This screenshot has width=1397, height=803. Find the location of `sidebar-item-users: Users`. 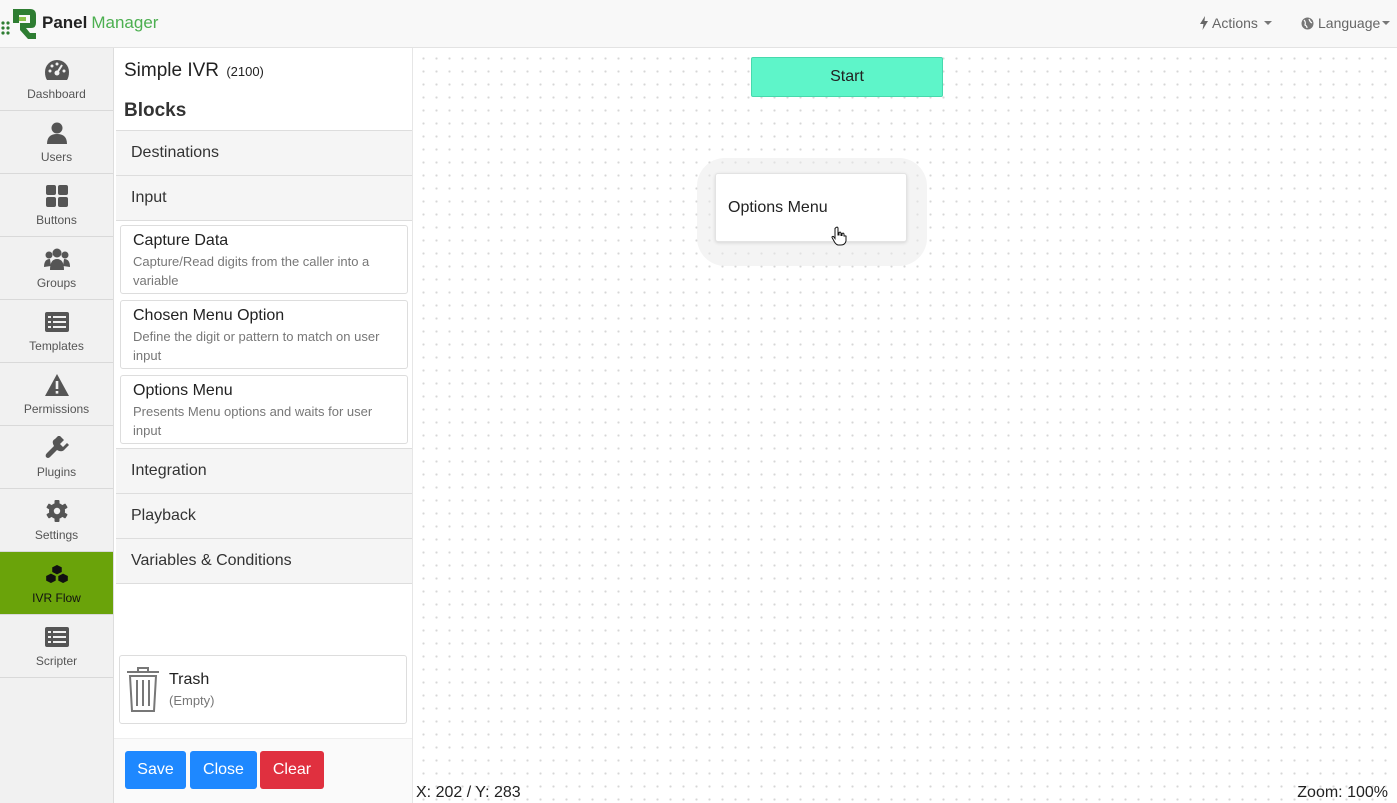

sidebar-item-users: Users is located at coordinates (56, 142).